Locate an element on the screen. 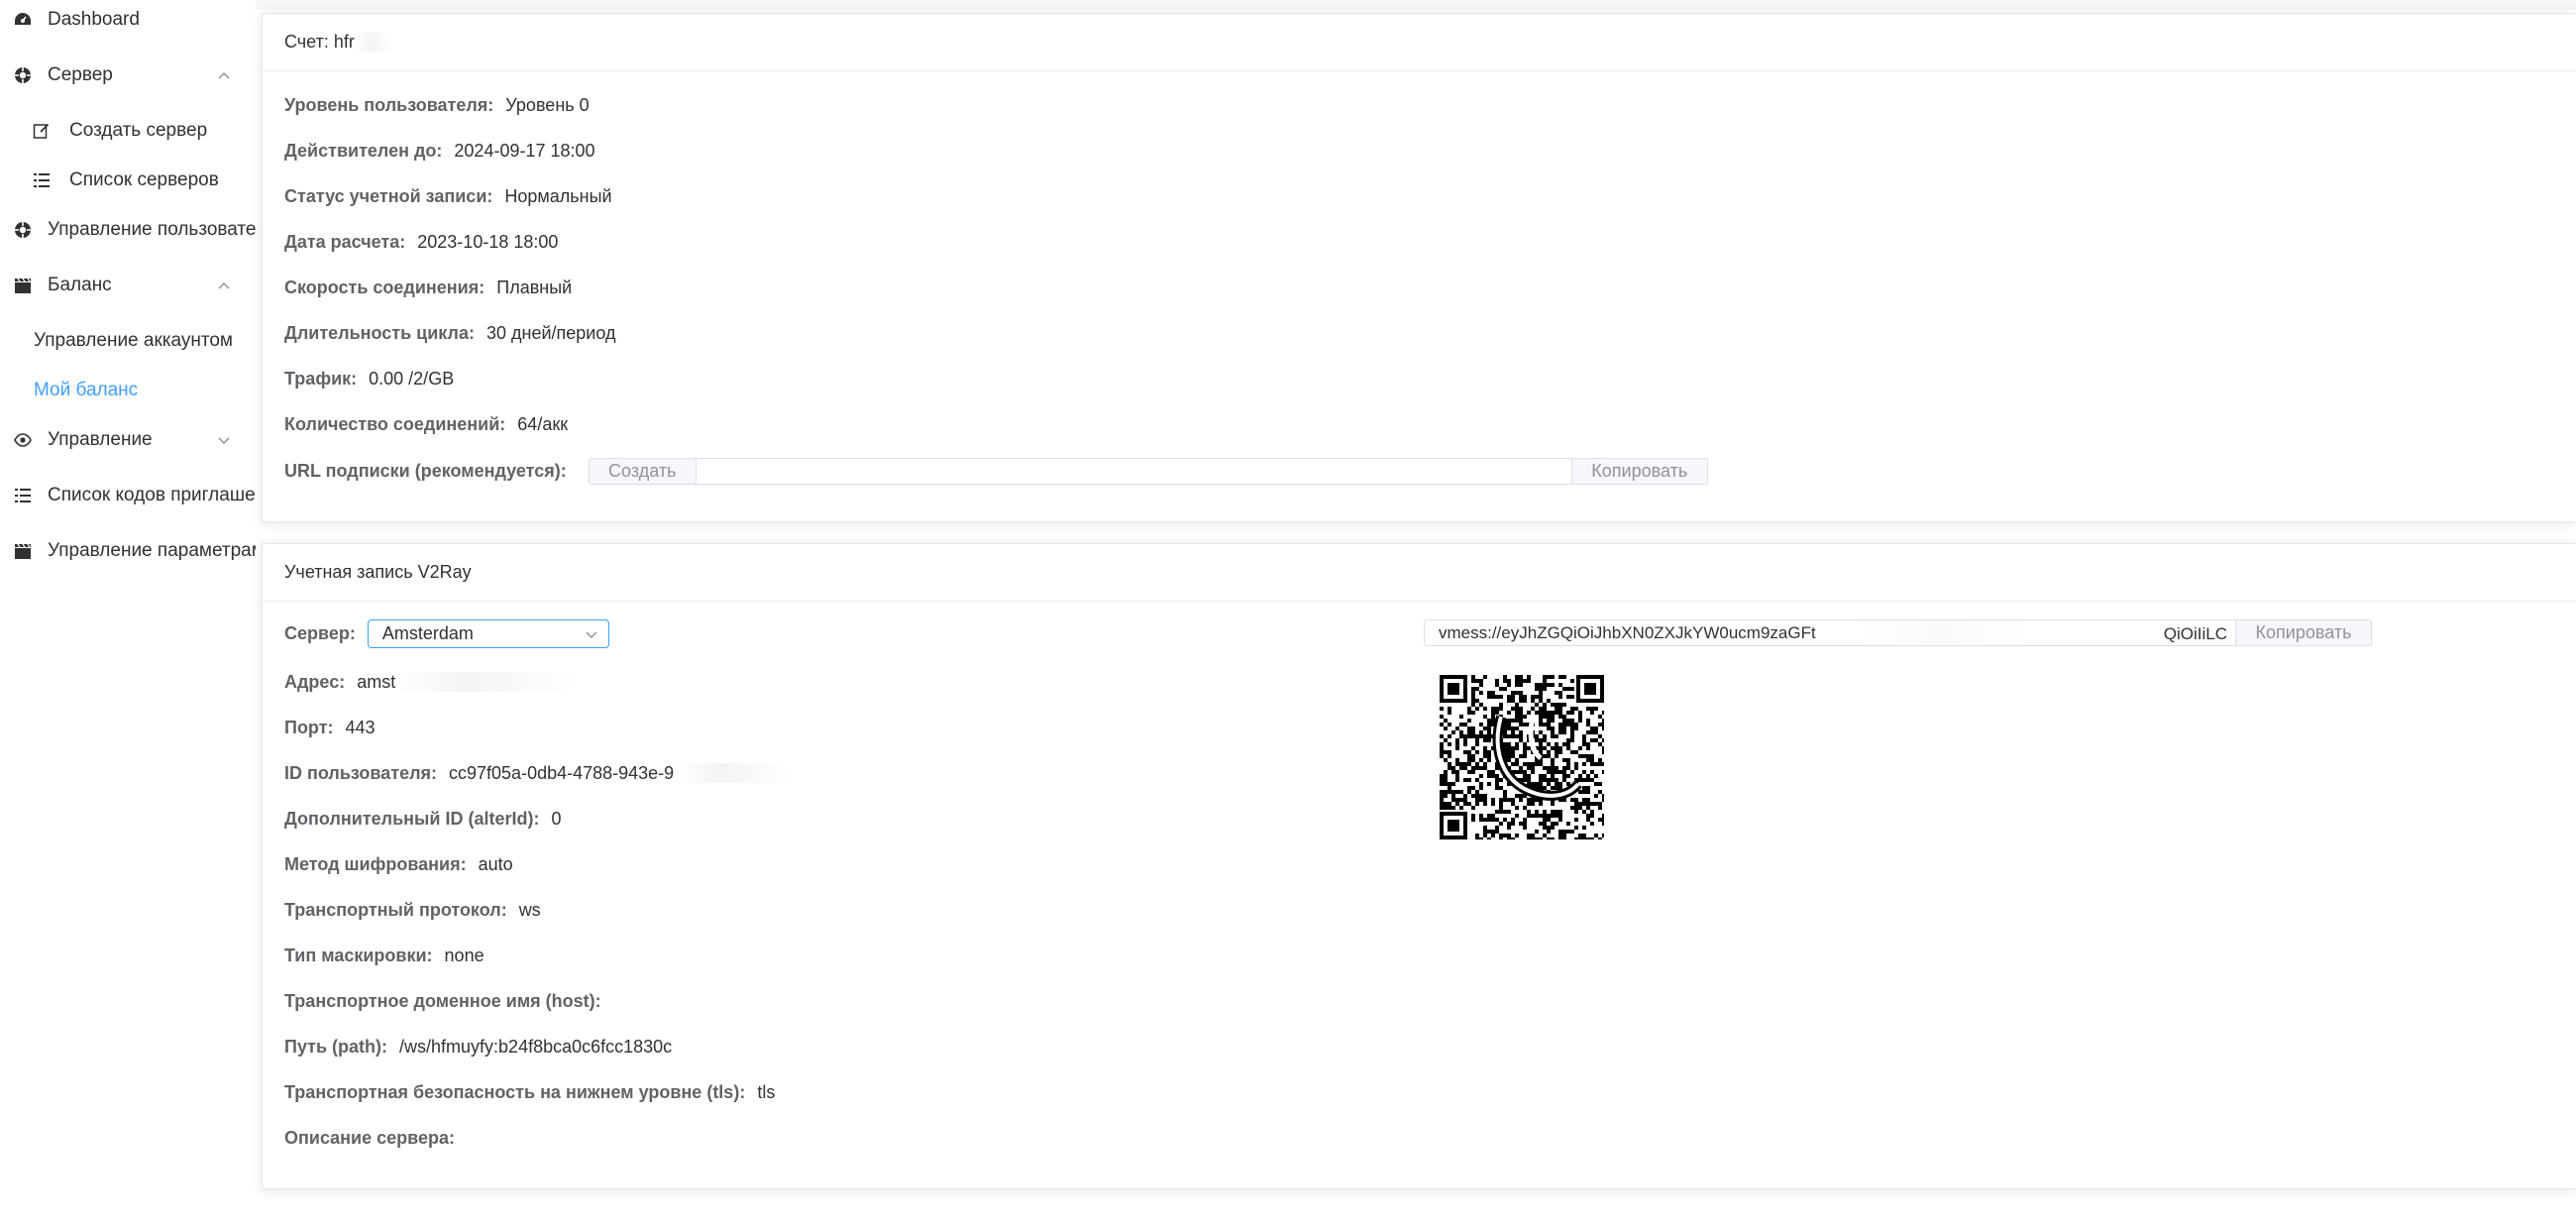 The image size is (2576, 1227). field-label: Адрес: is located at coordinates (315, 682).